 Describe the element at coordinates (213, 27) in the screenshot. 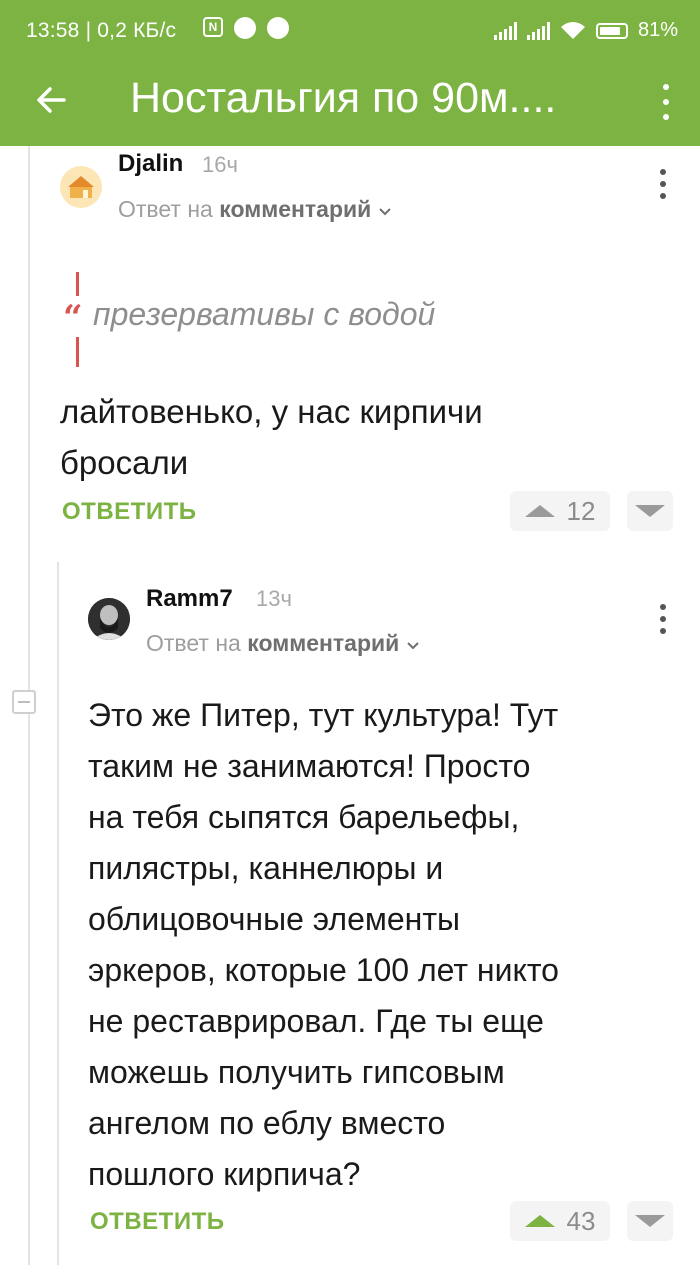

I see `nfc-icon: N` at that location.